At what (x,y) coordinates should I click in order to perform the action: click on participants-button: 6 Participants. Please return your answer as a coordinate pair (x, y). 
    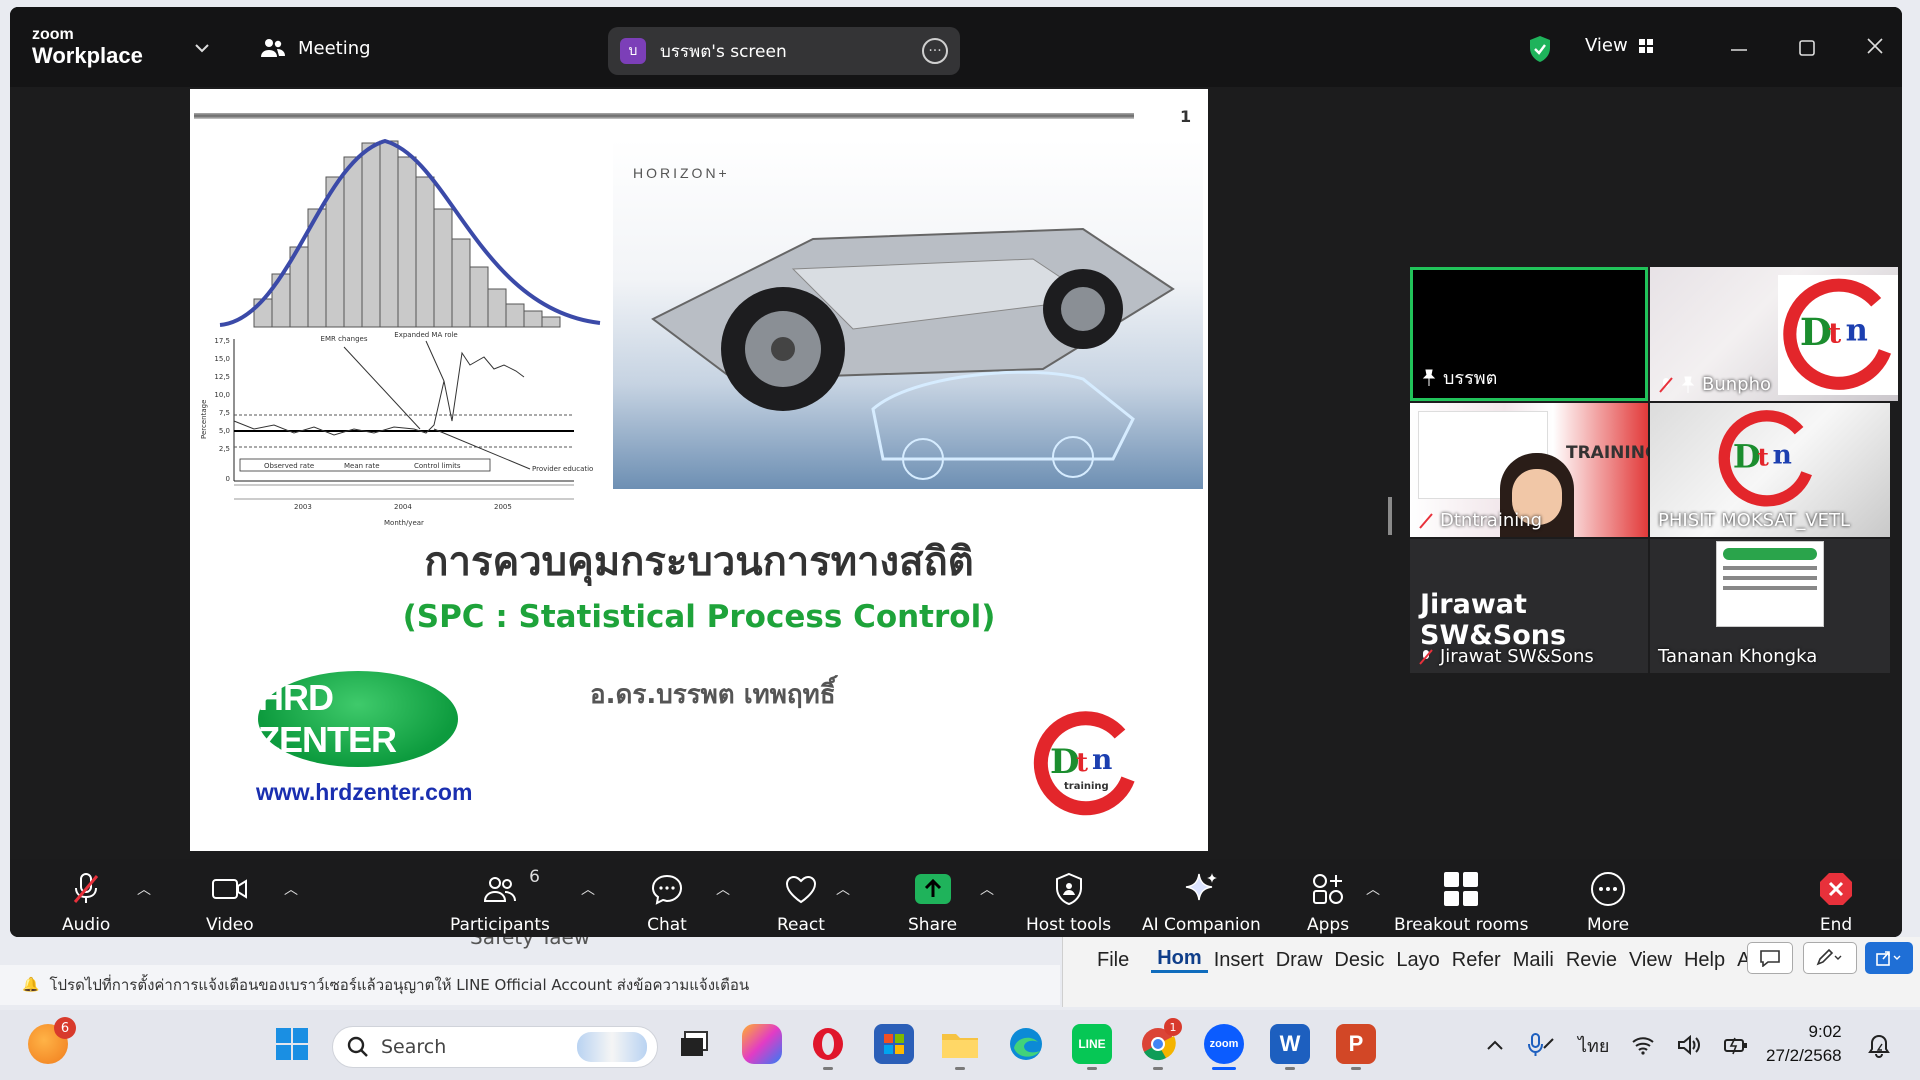
    Looking at the image, I should click on (500, 901).